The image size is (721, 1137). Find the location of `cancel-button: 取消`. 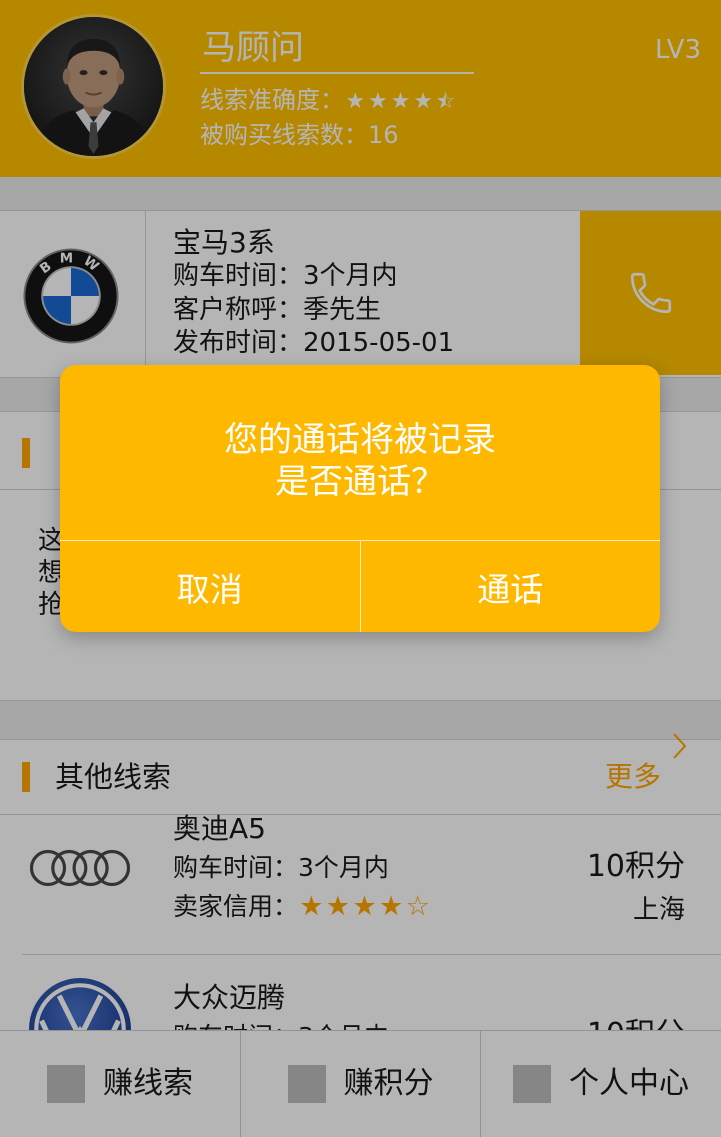

cancel-button: 取消 is located at coordinates (210, 586).